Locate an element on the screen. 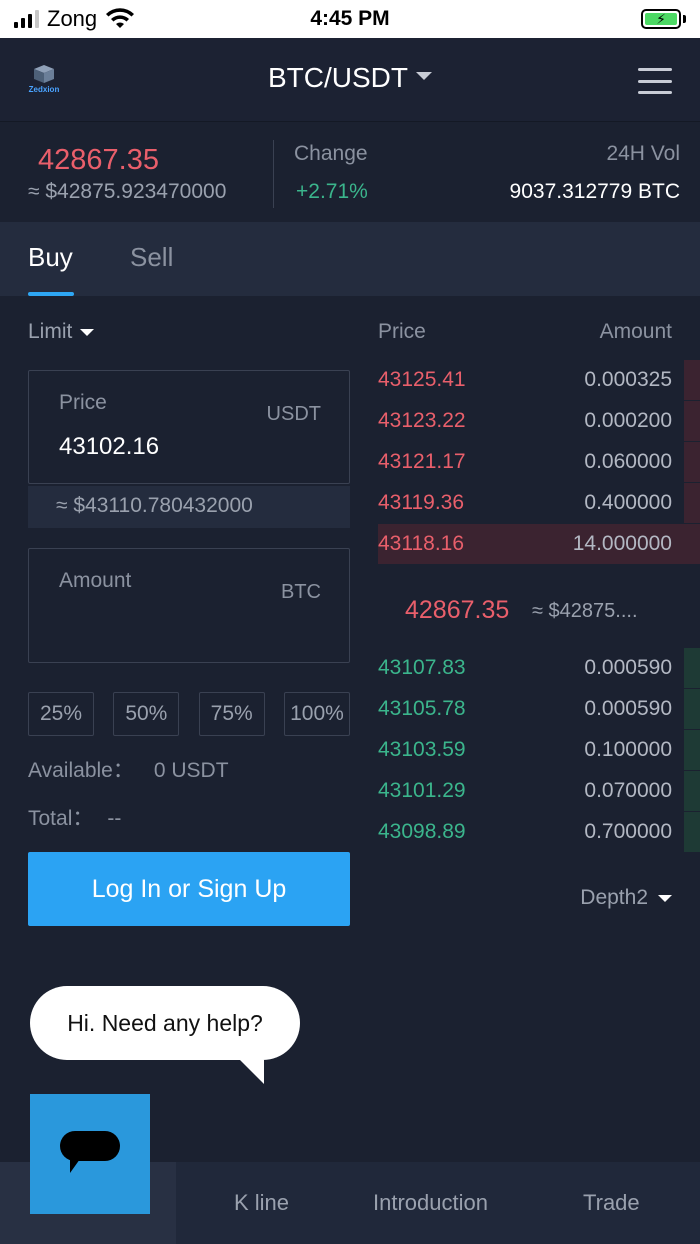 The image size is (700, 1244). available-value: 0 USDT is located at coordinates (191, 770).